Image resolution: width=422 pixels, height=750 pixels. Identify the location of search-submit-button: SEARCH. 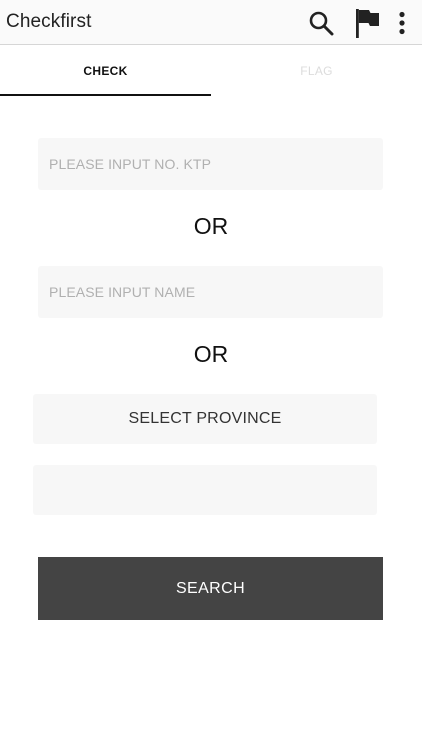
(210, 588).